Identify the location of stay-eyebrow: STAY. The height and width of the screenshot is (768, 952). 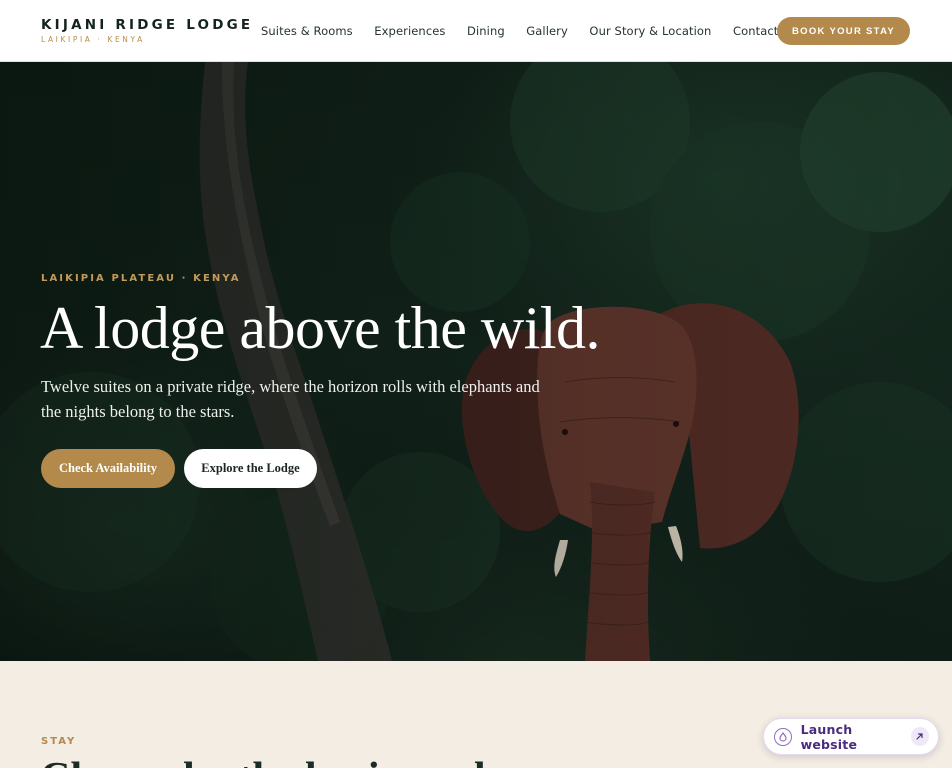
(59, 741).